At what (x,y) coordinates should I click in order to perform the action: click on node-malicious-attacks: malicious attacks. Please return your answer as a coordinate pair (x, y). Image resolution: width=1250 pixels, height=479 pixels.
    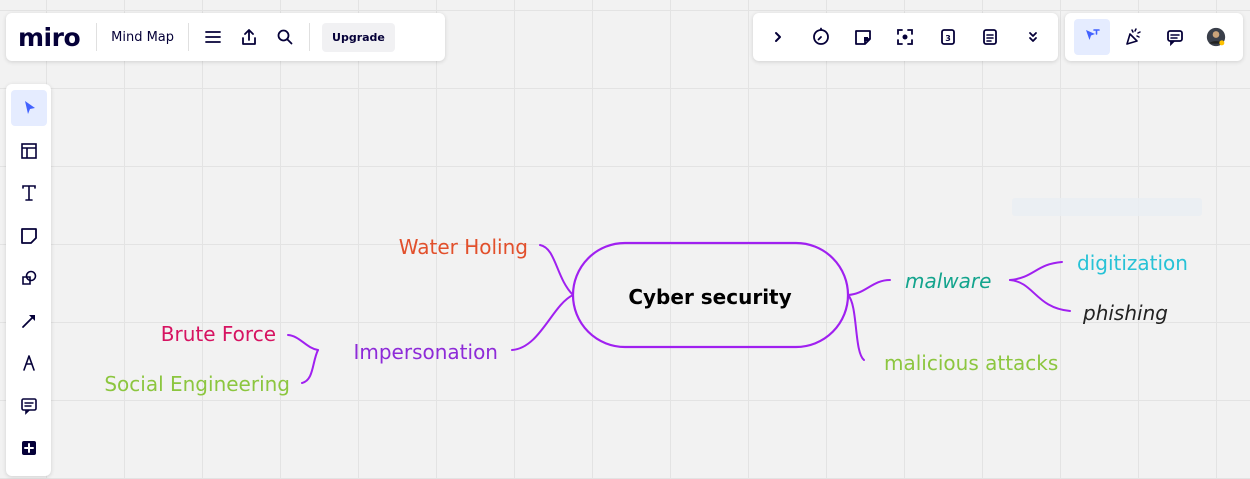
    Looking at the image, I should click on (971, 363).